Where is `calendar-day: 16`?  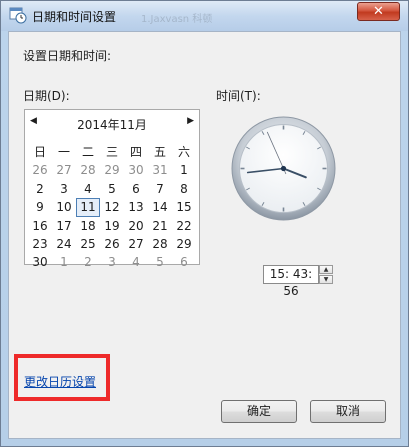 calendar-day: 16 is located at coordinates (40, 226).